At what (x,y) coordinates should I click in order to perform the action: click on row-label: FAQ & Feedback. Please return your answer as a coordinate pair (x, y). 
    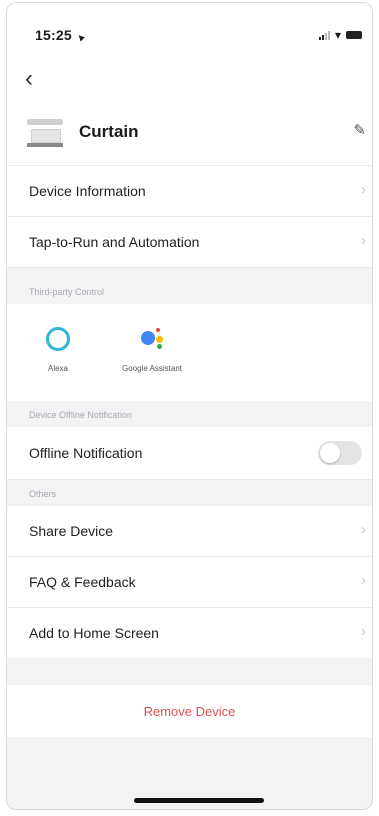
    Looking at the image, I should click on (82, 582).